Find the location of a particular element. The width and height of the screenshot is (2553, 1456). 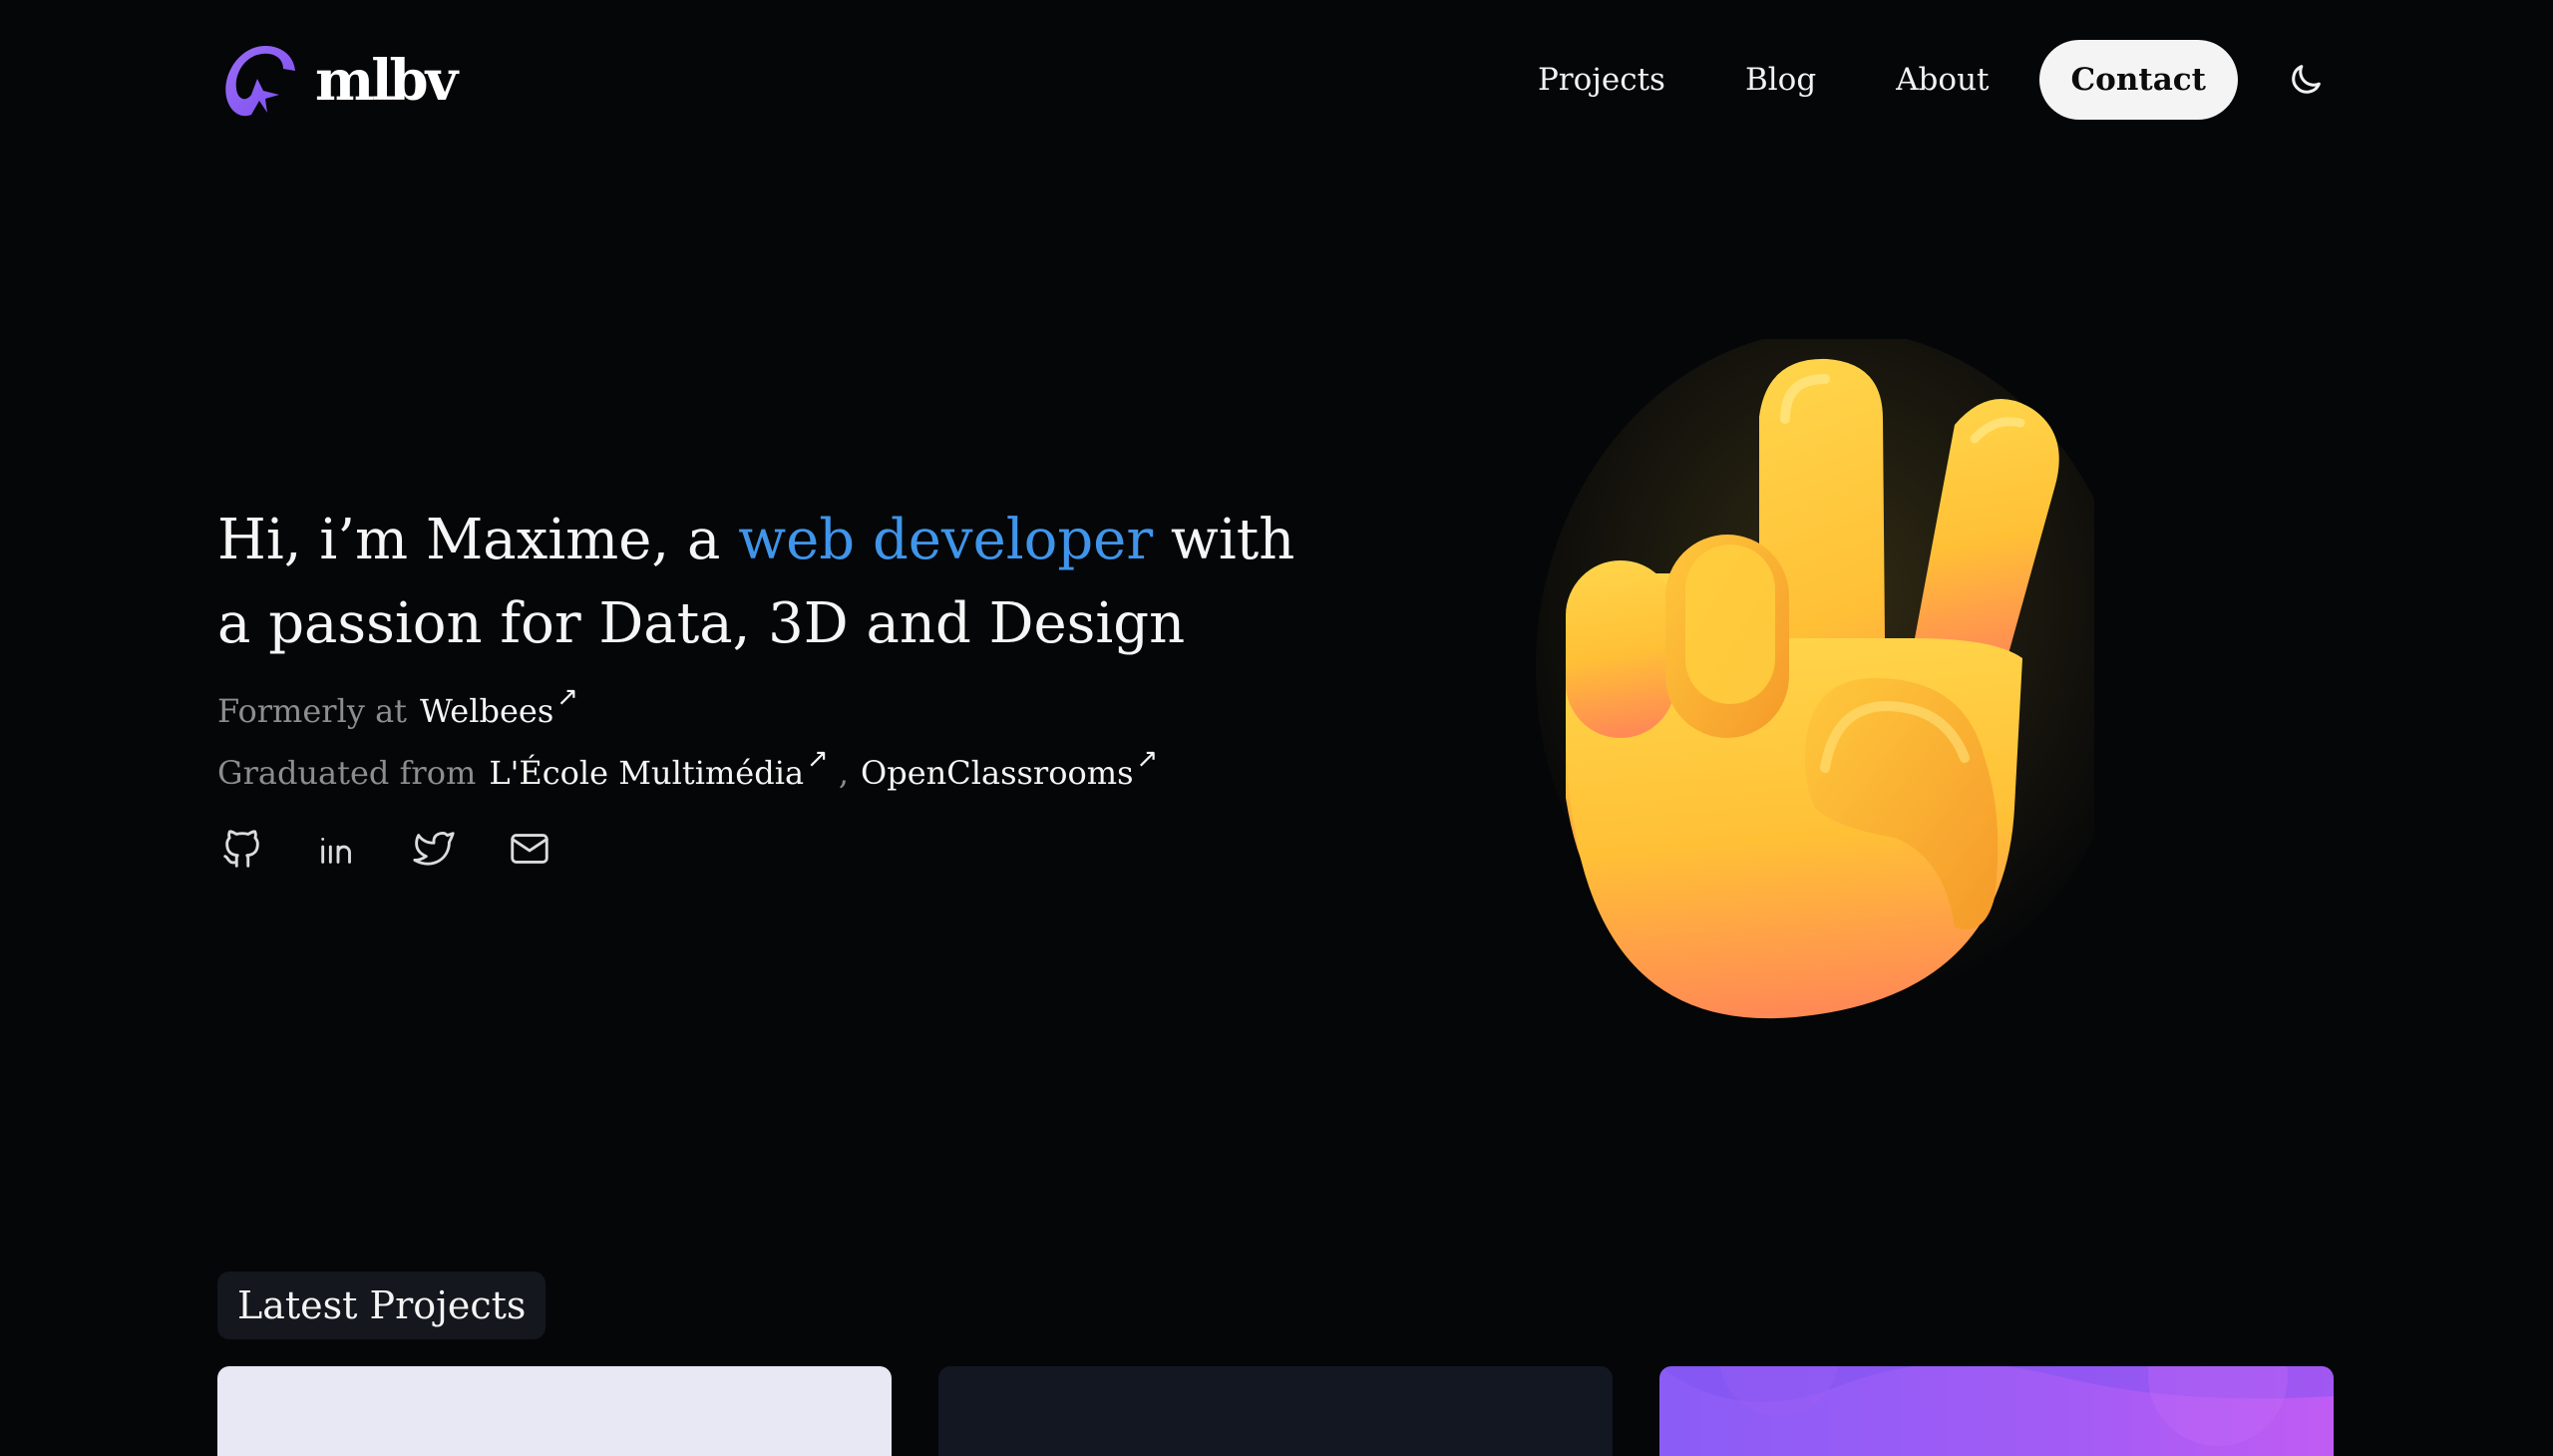

twitter-icon is located at coordinates (434, 849).